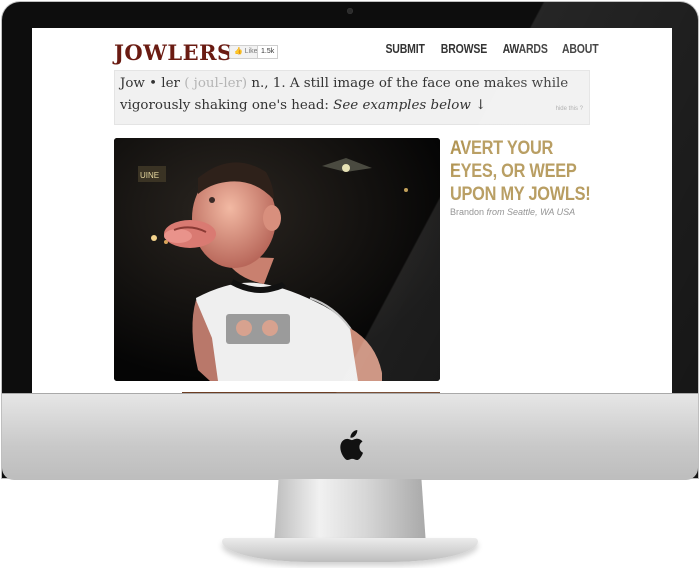 This screenshot has height=568, width=700. I want to click on nav-about: ABOUT, so click(579, 49).